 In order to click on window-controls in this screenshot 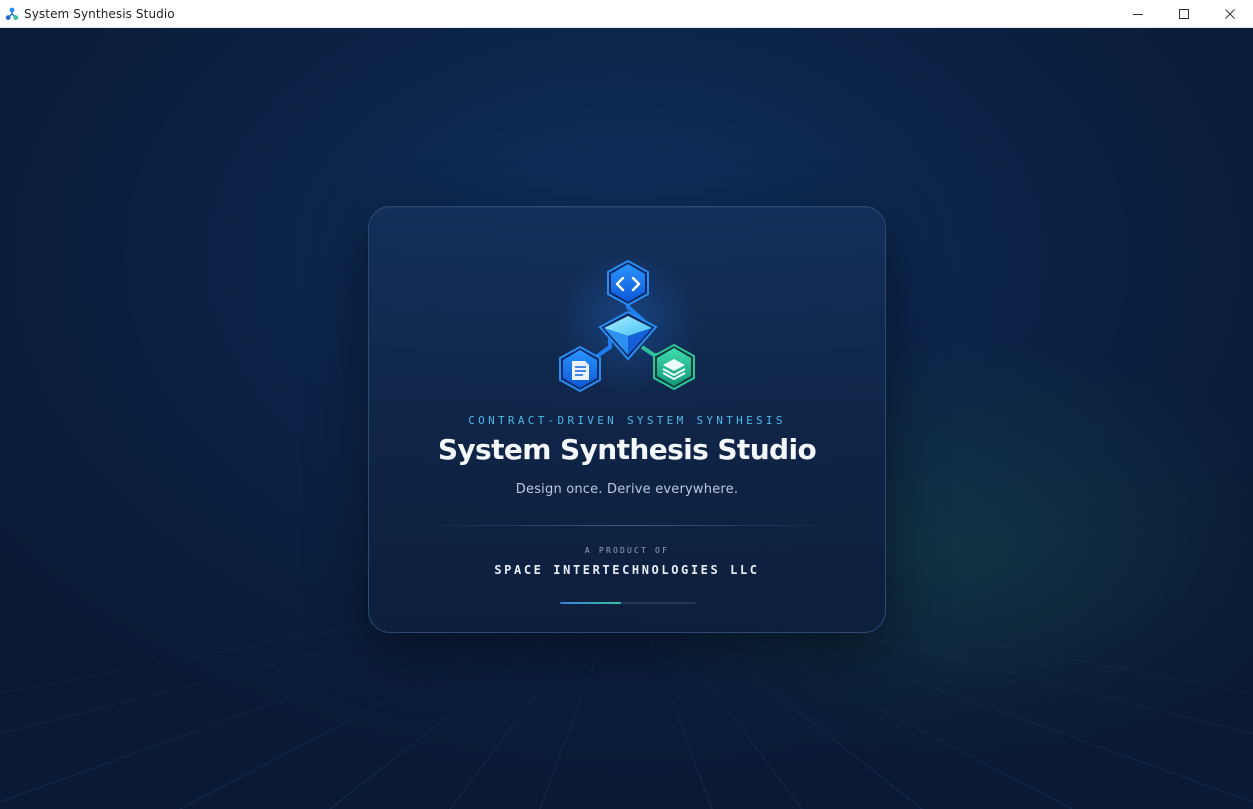, I will do `click(1184, 14)`.